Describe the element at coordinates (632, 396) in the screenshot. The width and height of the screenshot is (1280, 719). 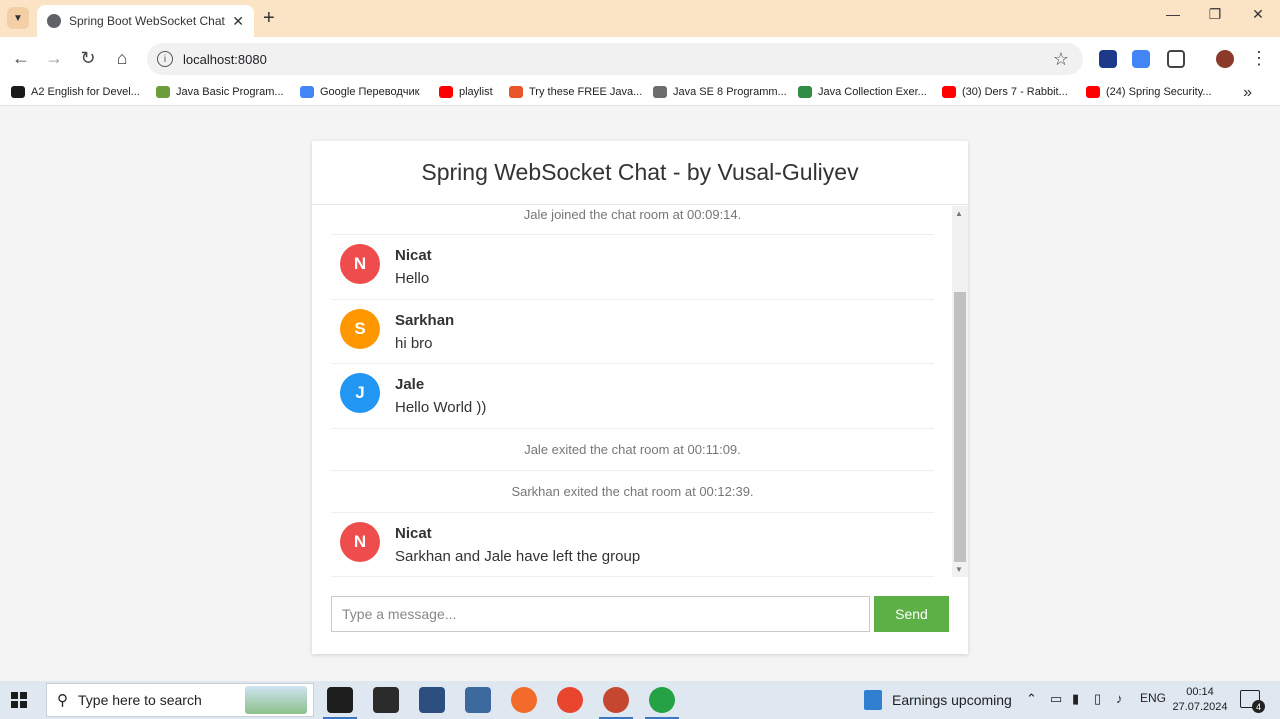
I see `chat-message: J Jale Hello World ))` at that location.